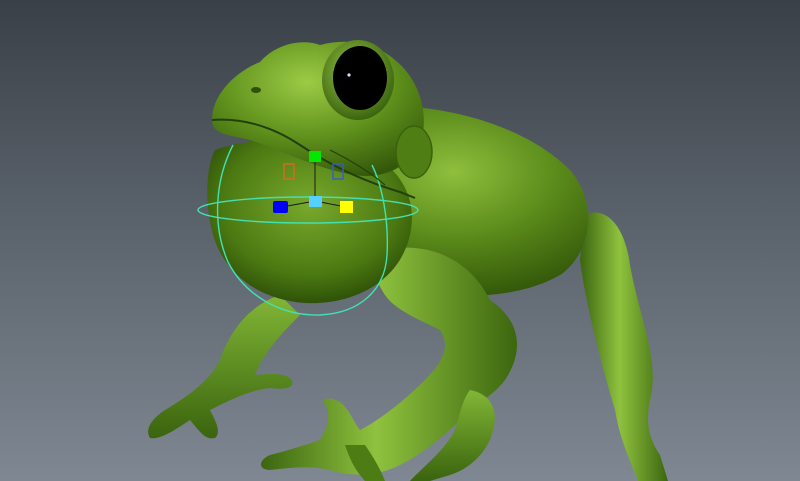 The image size is (800, 481). What do you see at coordinates (315, 201) in the screenshot?
I see `center-handle` at bounding box center [315, 201].